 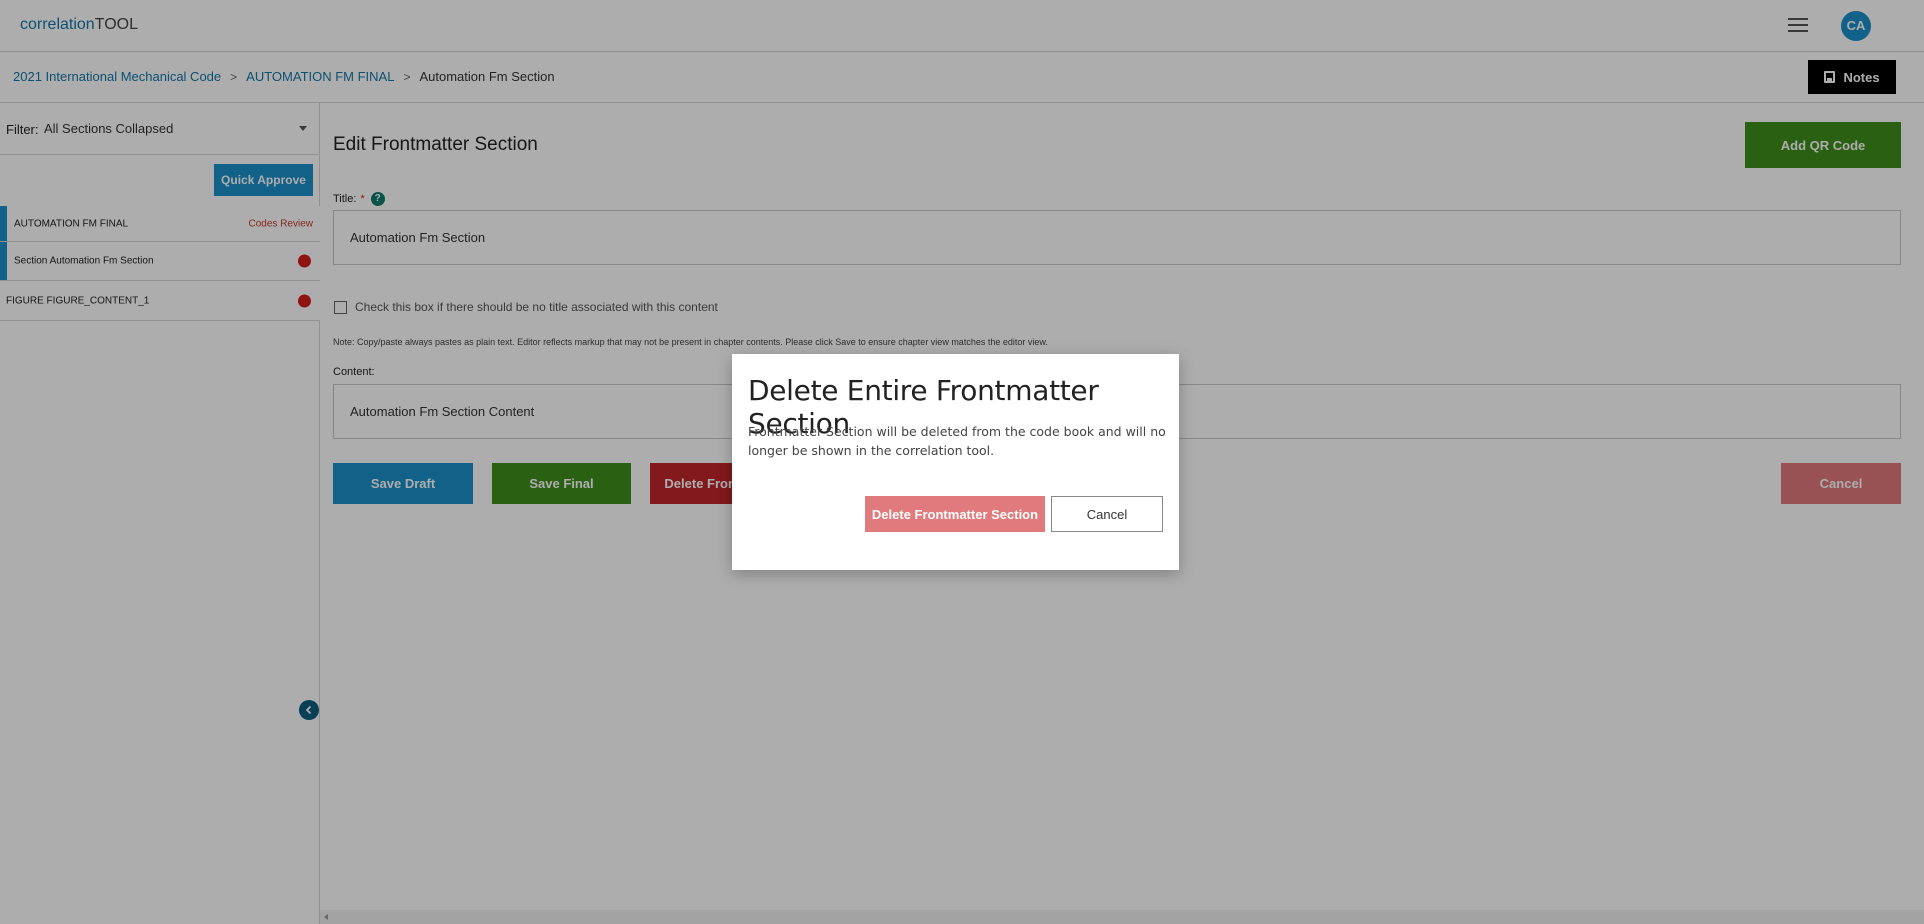 What do you see at coordinates (955, 514) in the screenshot?
I see `confirm-delete-button: Delete Frontmatter Section` at bounding box center [955, 514].